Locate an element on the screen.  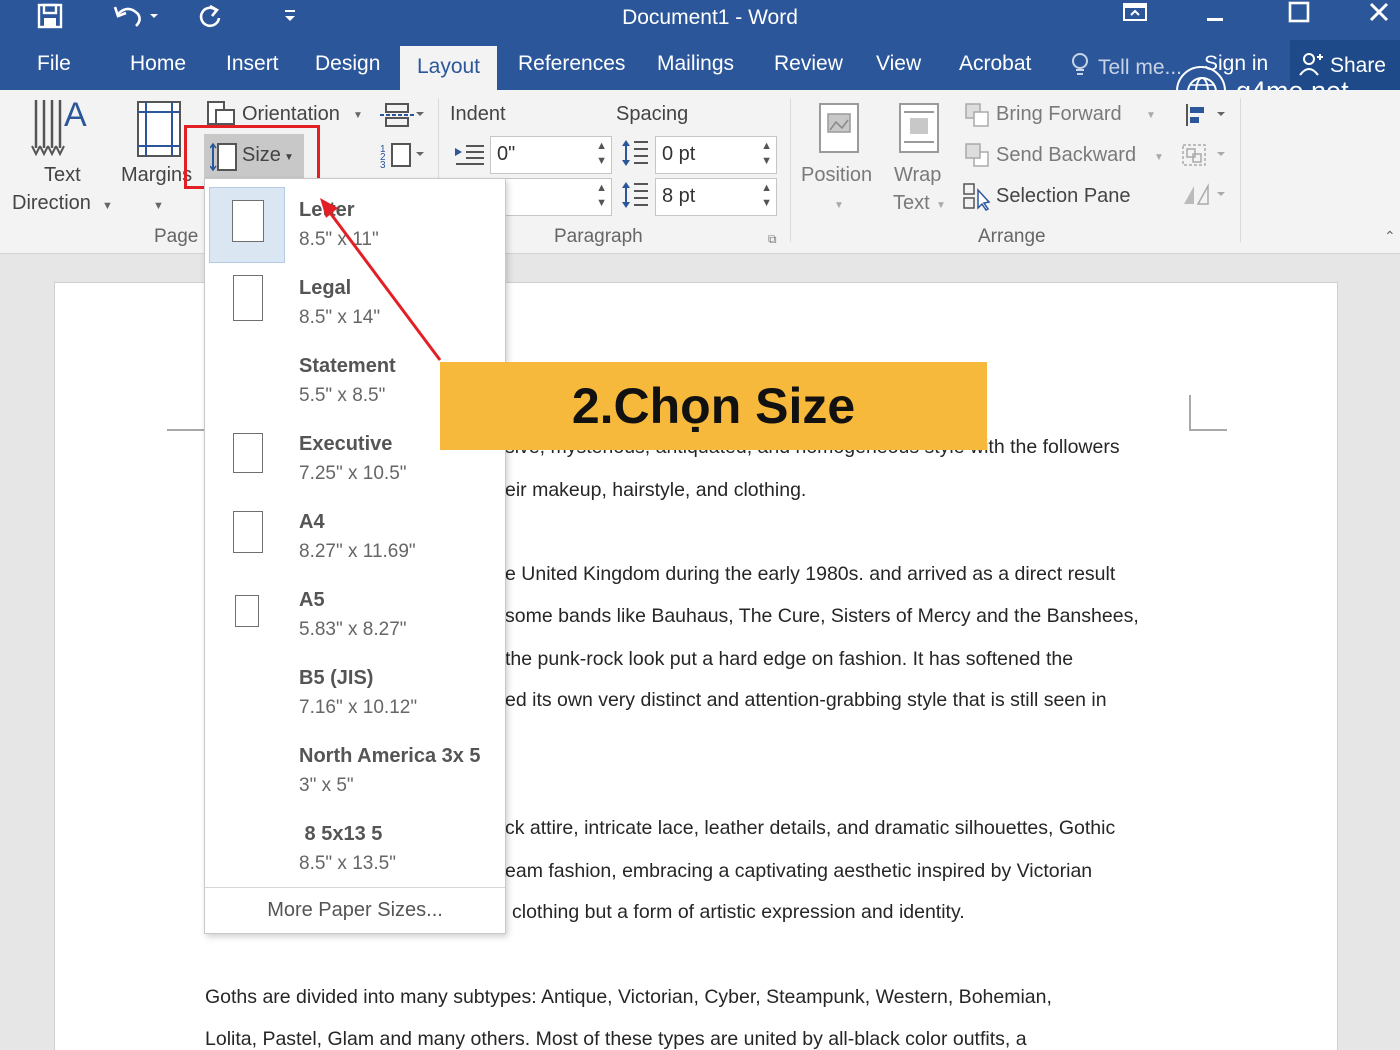
bring-forward-icon is located at coordinates (978, 117).